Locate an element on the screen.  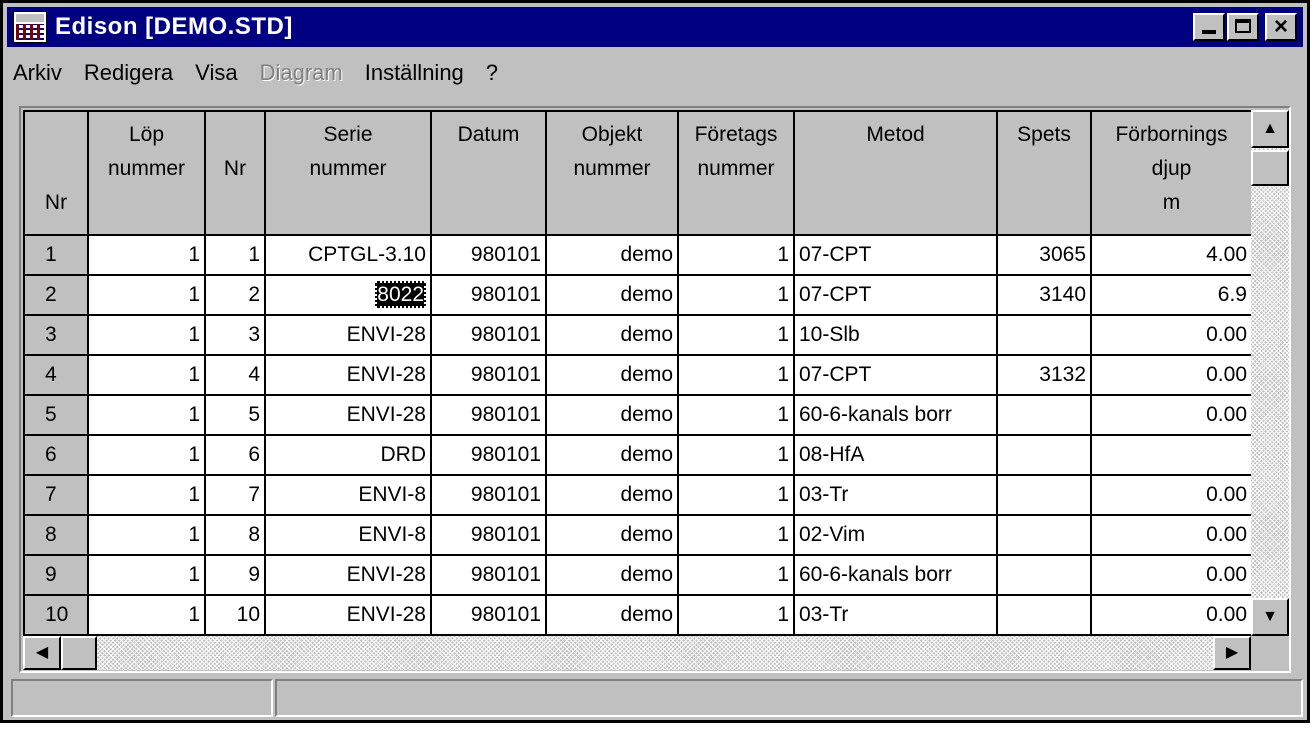
row-header: 8 is located at coordinates (56, 535).